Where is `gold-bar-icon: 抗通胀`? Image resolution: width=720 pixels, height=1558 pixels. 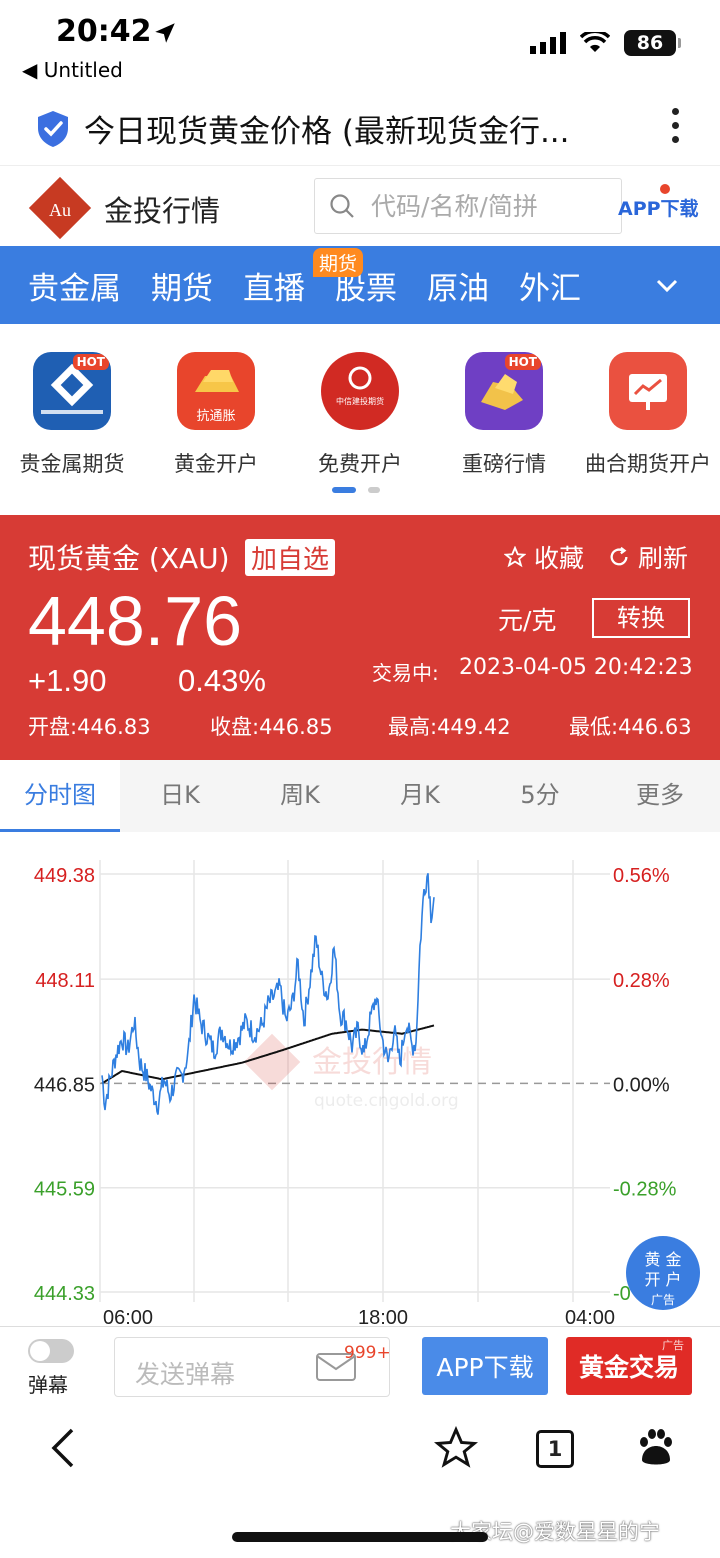
gold-bar-icon: 抗通胀 is located at coordinates (216, 391).